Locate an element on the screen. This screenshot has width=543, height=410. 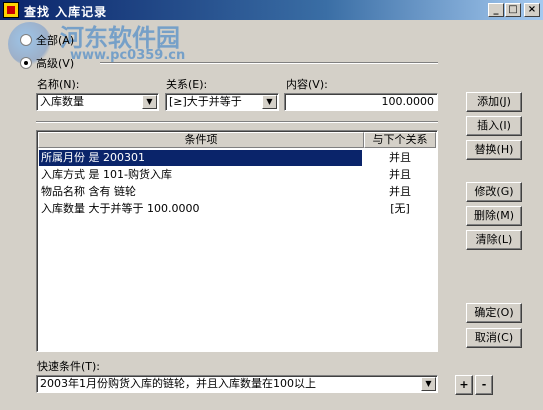
quick-condition-value: 2003年1月份购货入库的链轮，并且入库数量在100以上 is located at coordinates (178, 383).